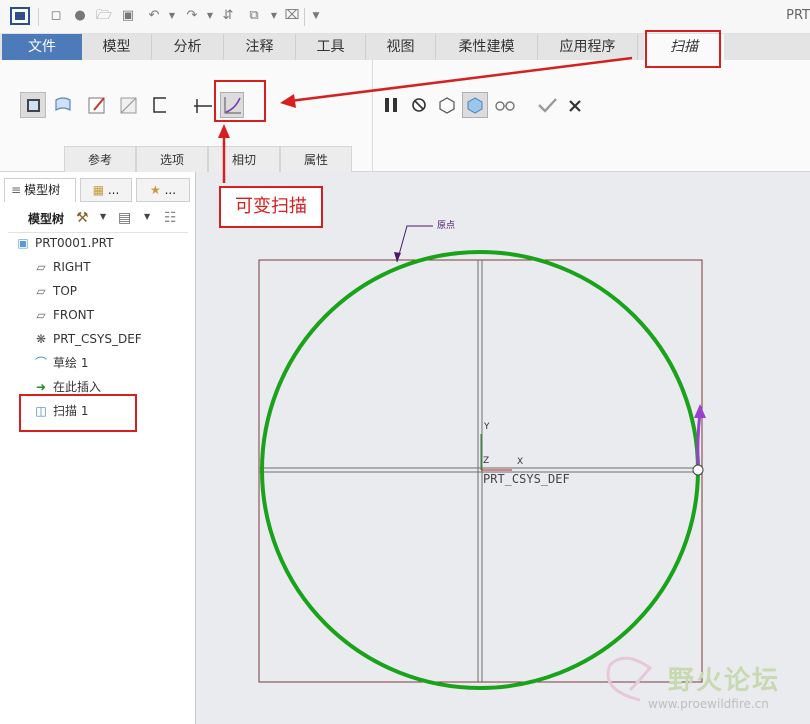 The width and height of the screenshot is (810, 724). What do you see at coordinates (78, 413) in the screenshot?
I see `highlight-box-sweep-feature` at bounding box center [78, 413].